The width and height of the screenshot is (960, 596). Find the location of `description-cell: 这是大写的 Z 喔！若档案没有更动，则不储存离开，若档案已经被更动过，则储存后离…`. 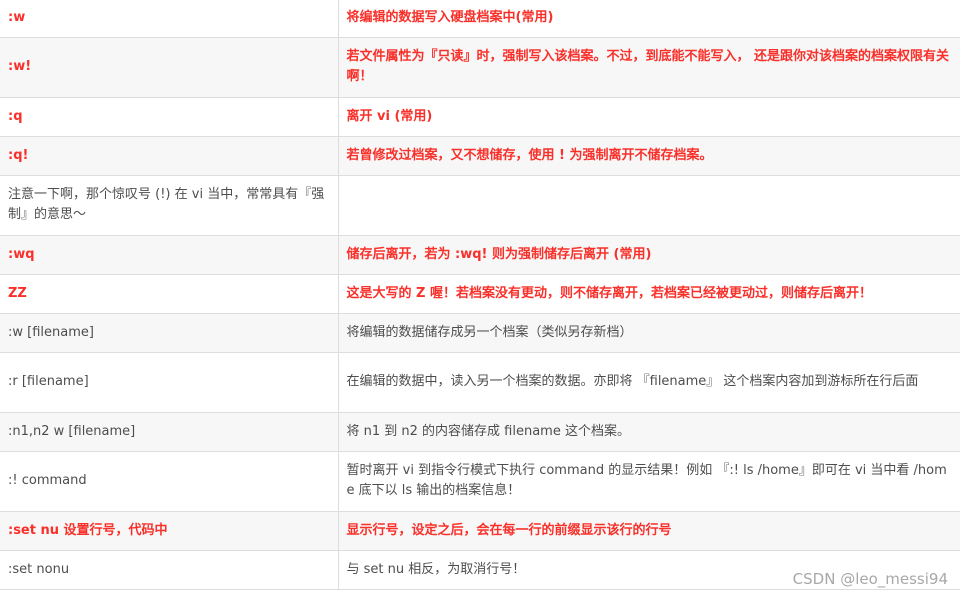

description-cell: 这是大写的 Z 喔！若档案没有更动，则不储存离开，若档案已经被更动过，则储存后离… is located at coordinates (649, 294).